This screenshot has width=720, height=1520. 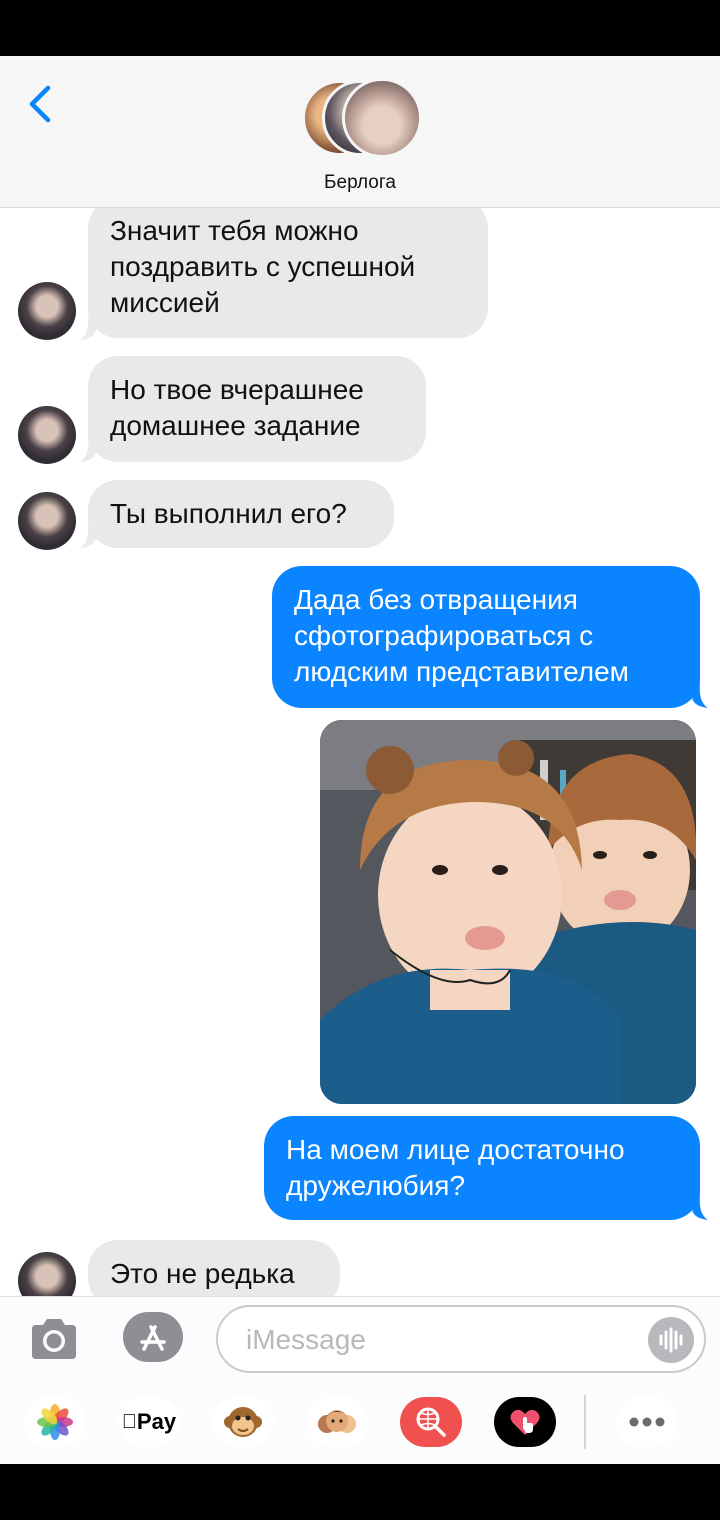 I want to click on photos-icon, so click(x=55, y=1422).